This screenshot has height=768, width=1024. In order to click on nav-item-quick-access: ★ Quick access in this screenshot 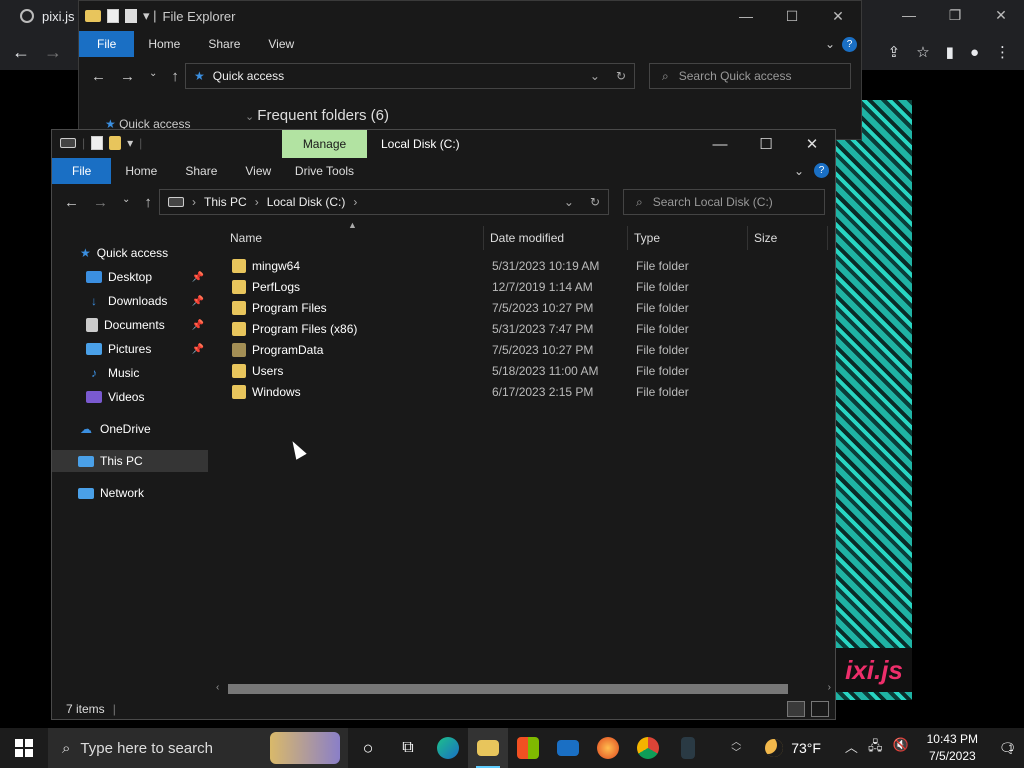, I will do `click(130, 253)`.